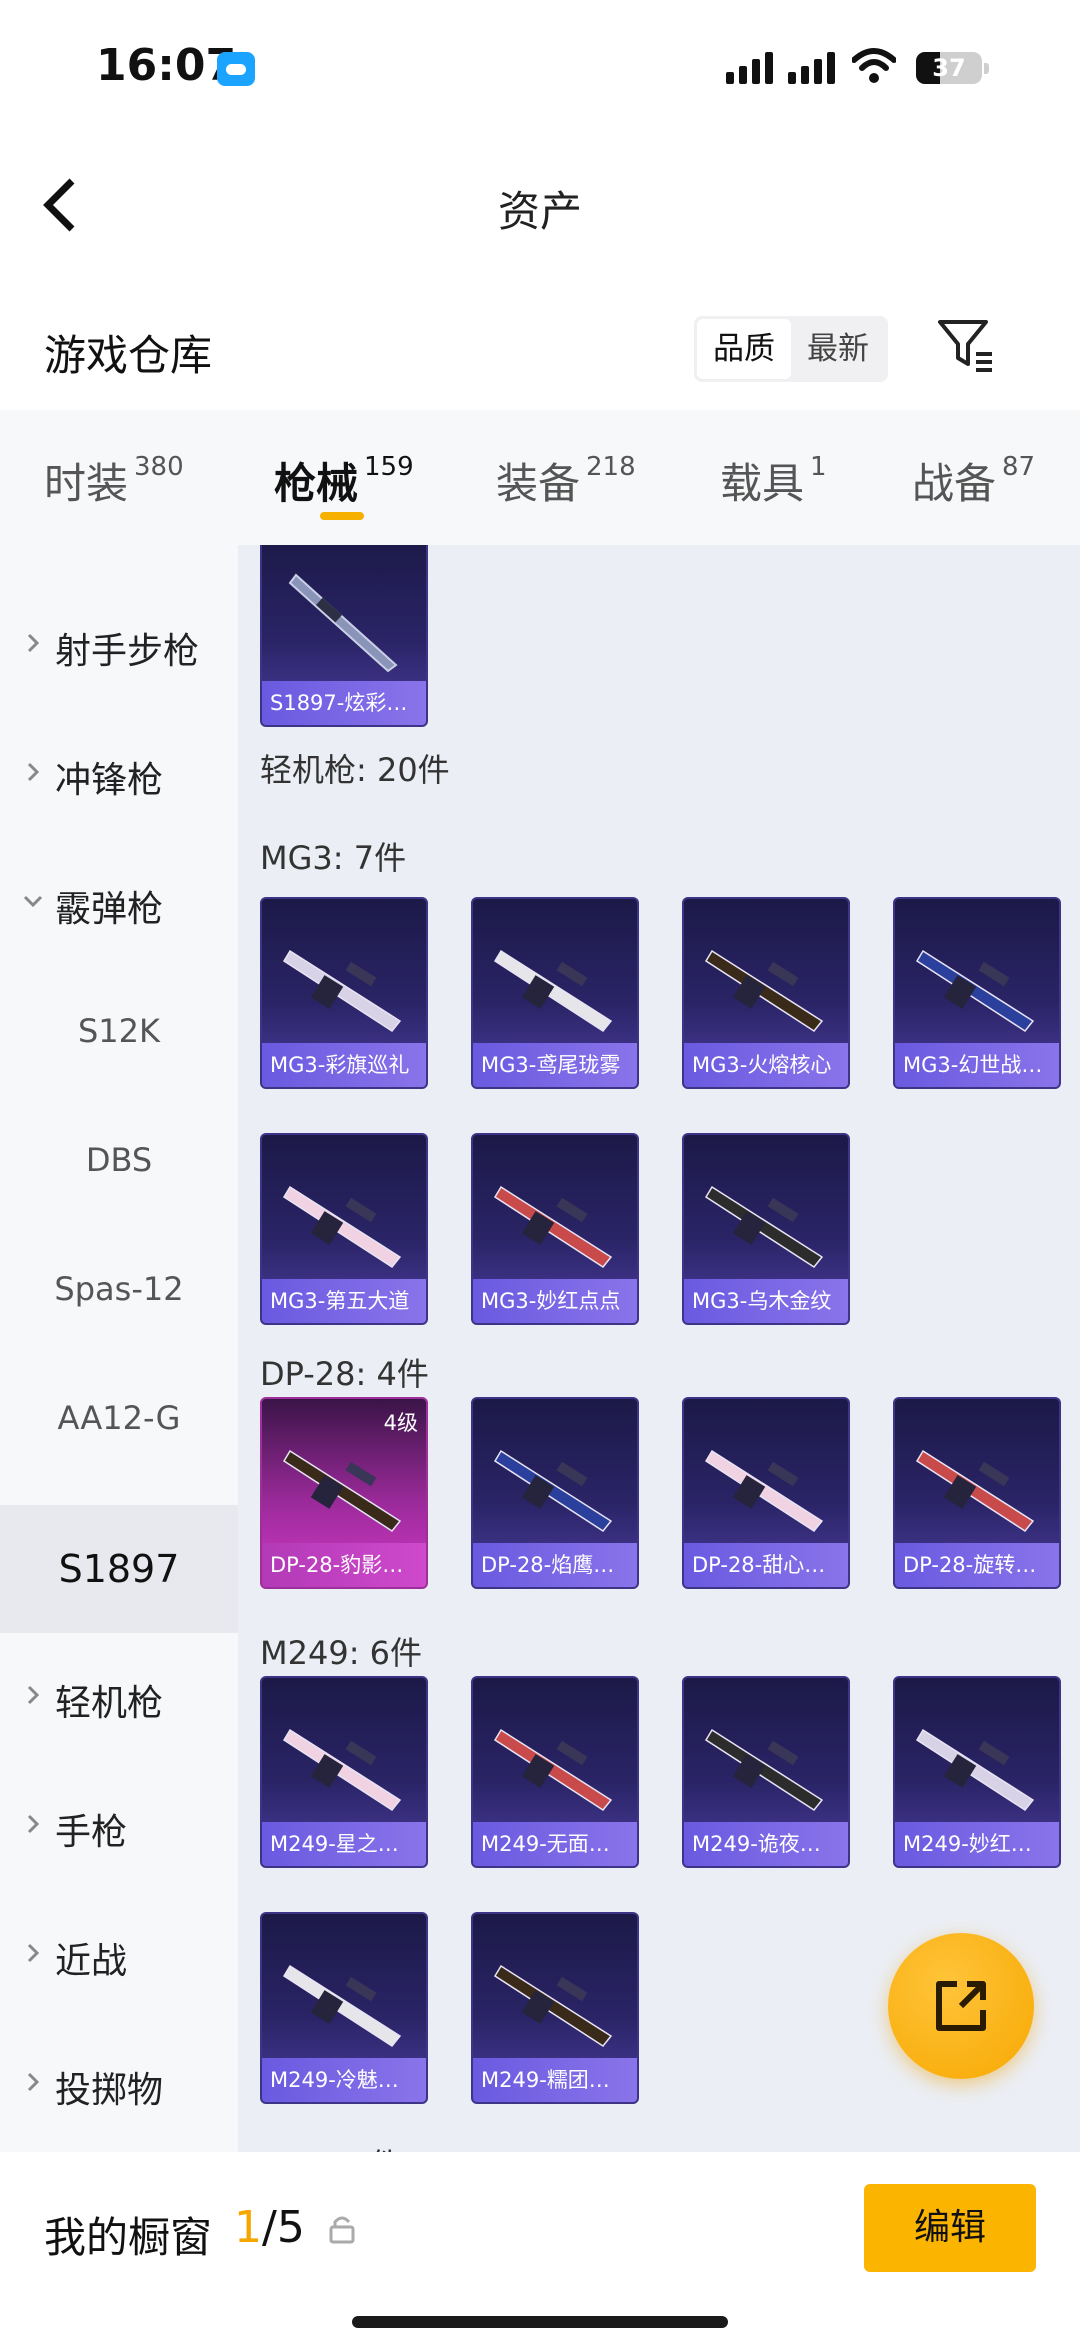  Describe the element at coordinates (555, 993) in the screenshot. I see `weapon-card: MG3-鸢尾珑雾` at that location.